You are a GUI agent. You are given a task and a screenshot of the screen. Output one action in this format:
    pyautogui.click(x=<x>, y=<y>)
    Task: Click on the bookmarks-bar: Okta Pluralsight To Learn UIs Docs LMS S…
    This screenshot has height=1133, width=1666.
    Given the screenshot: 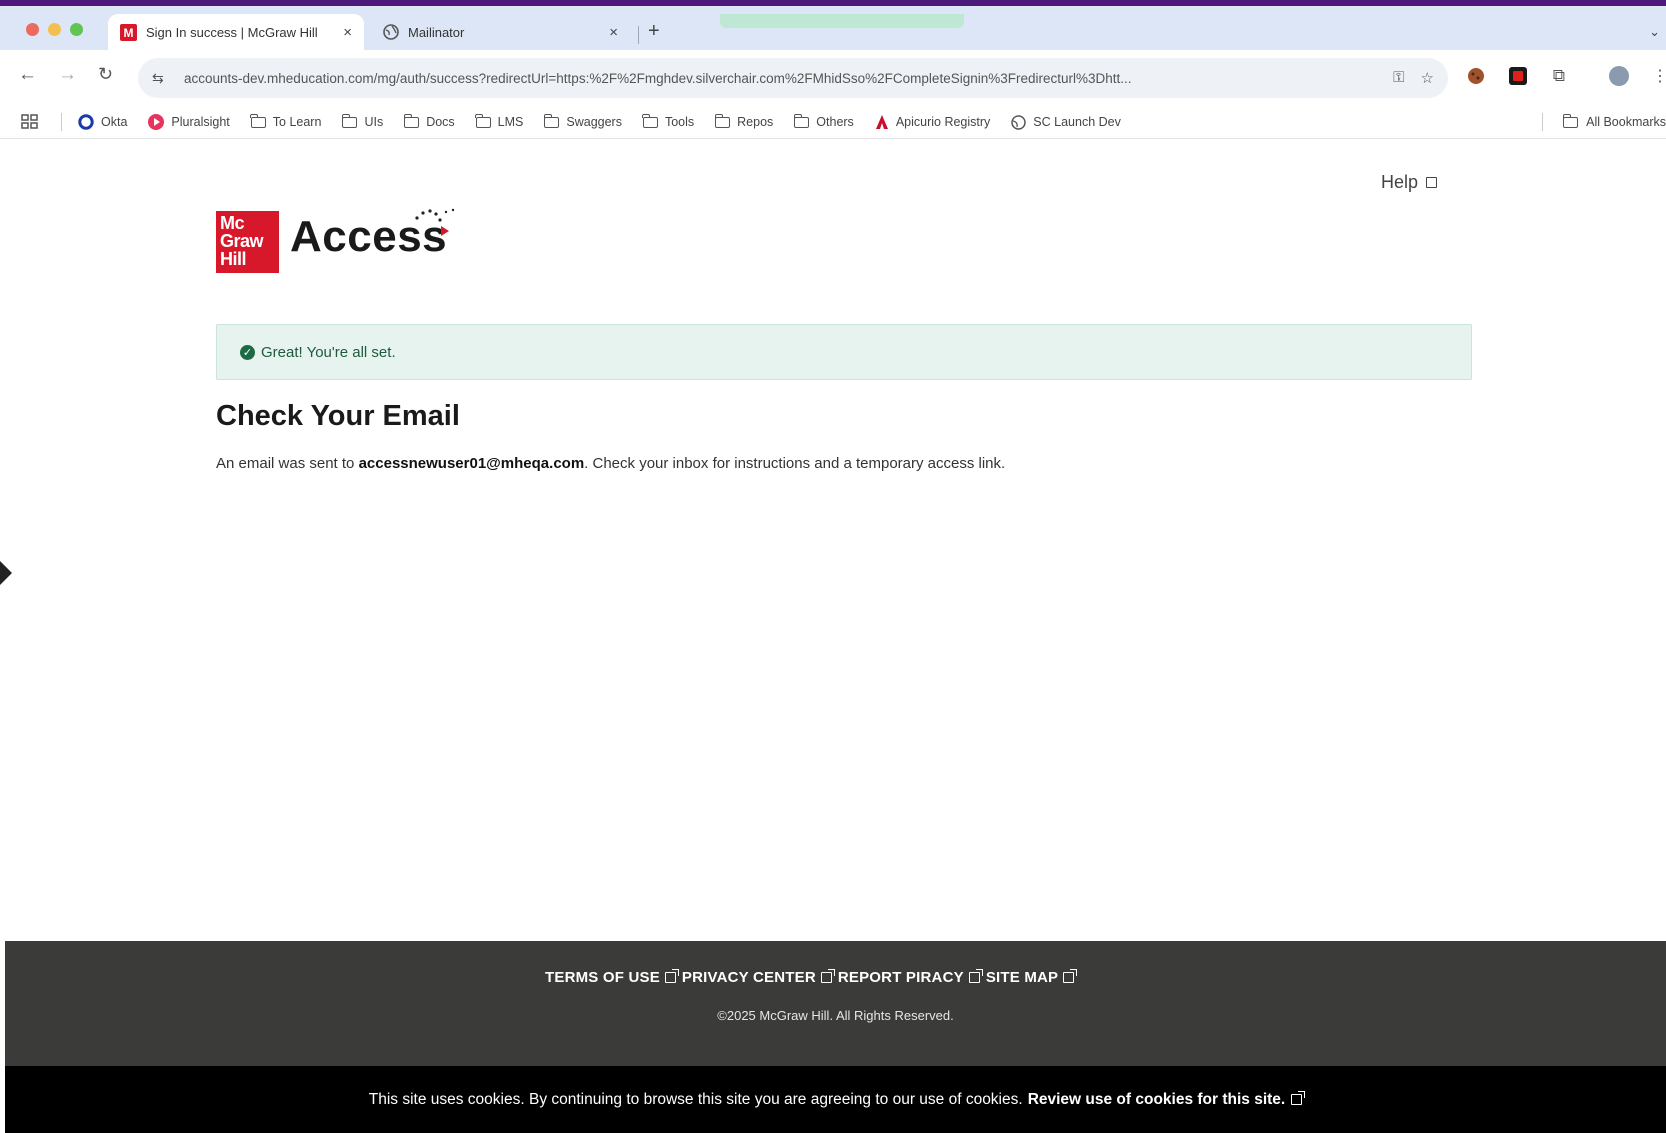 What is the action you would take?
    pyautogui.click(x=833, y=122)
    